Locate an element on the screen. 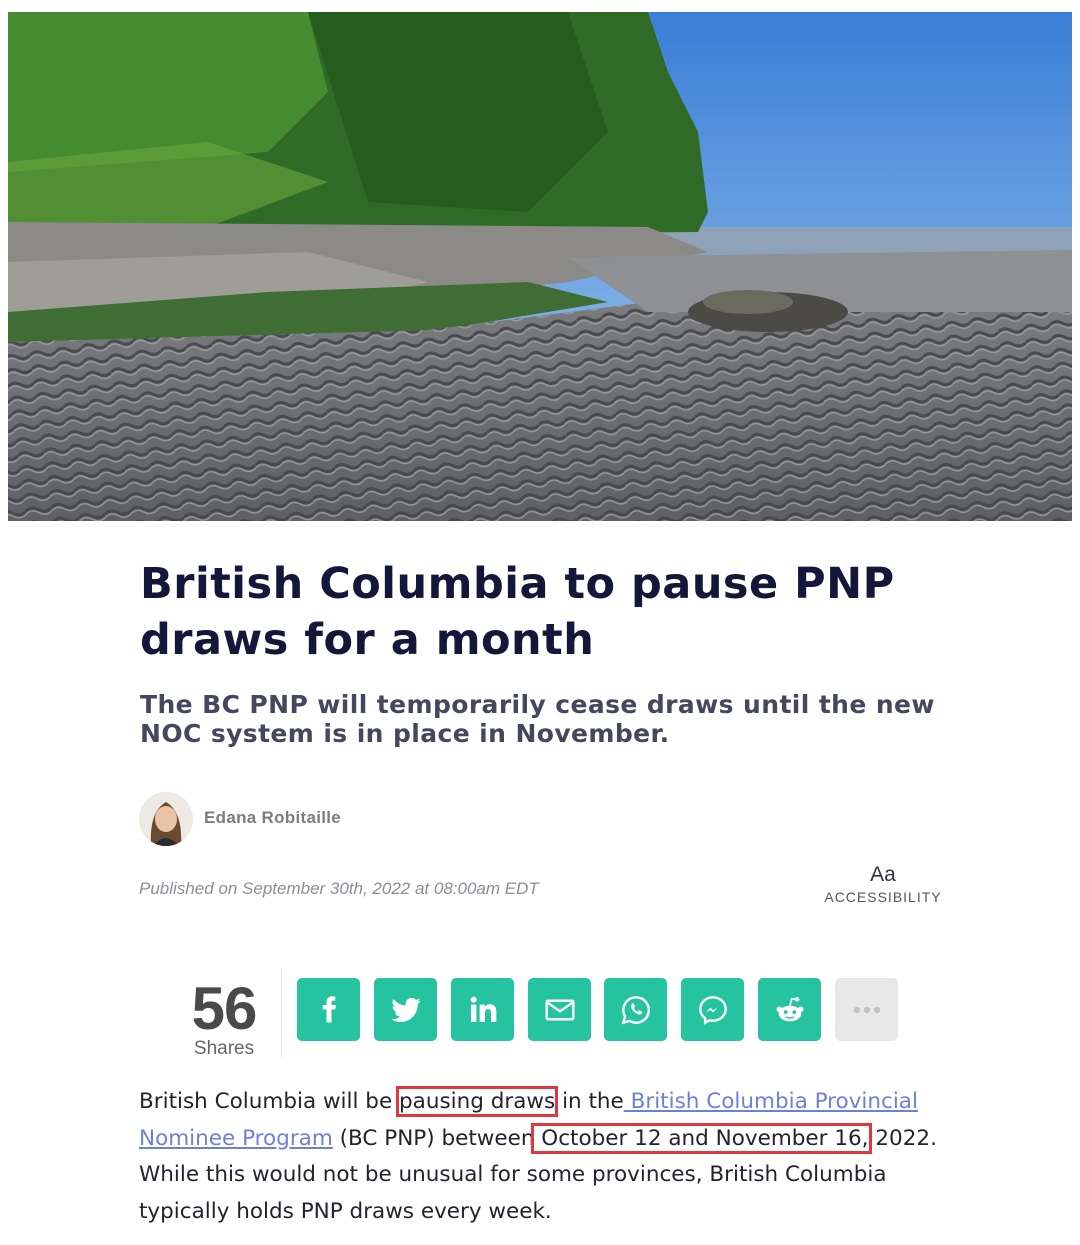 The image size is (1080, 1245). whatsapp-share-button is located at coordinates (635, 1009).